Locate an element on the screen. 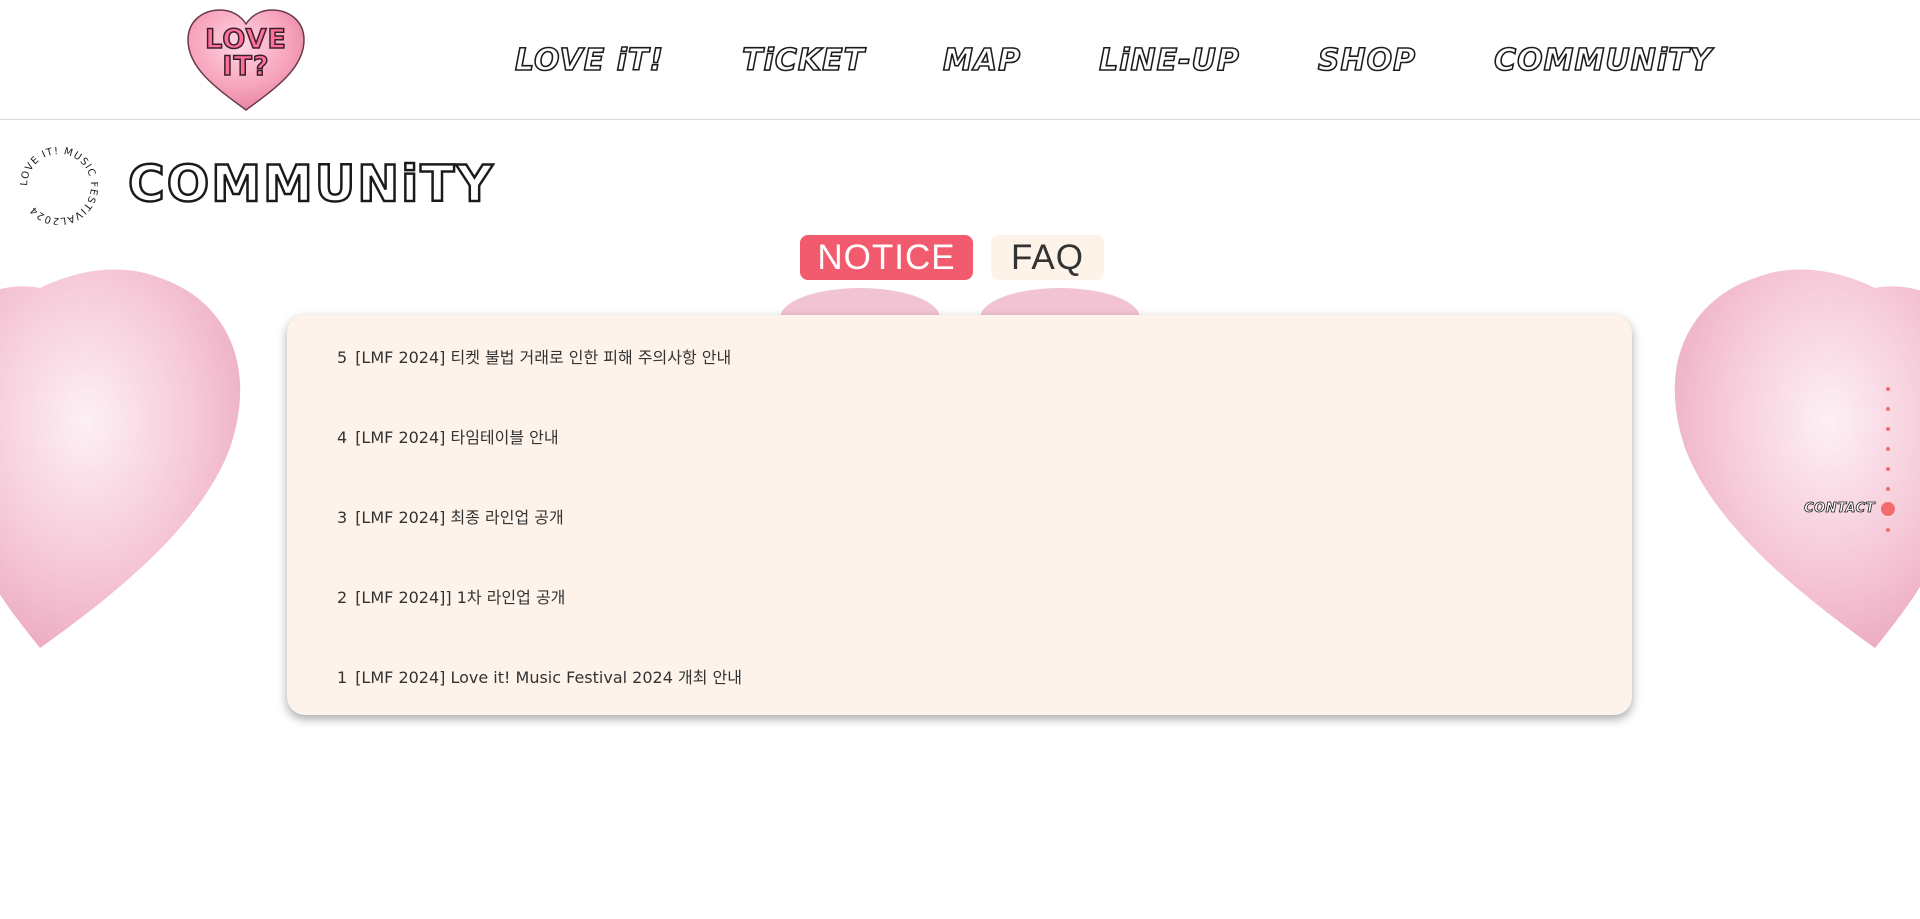 This screenshot has width=1920, height=919. nav-item-shop: SHOP is located at coordinates (1366, 60).